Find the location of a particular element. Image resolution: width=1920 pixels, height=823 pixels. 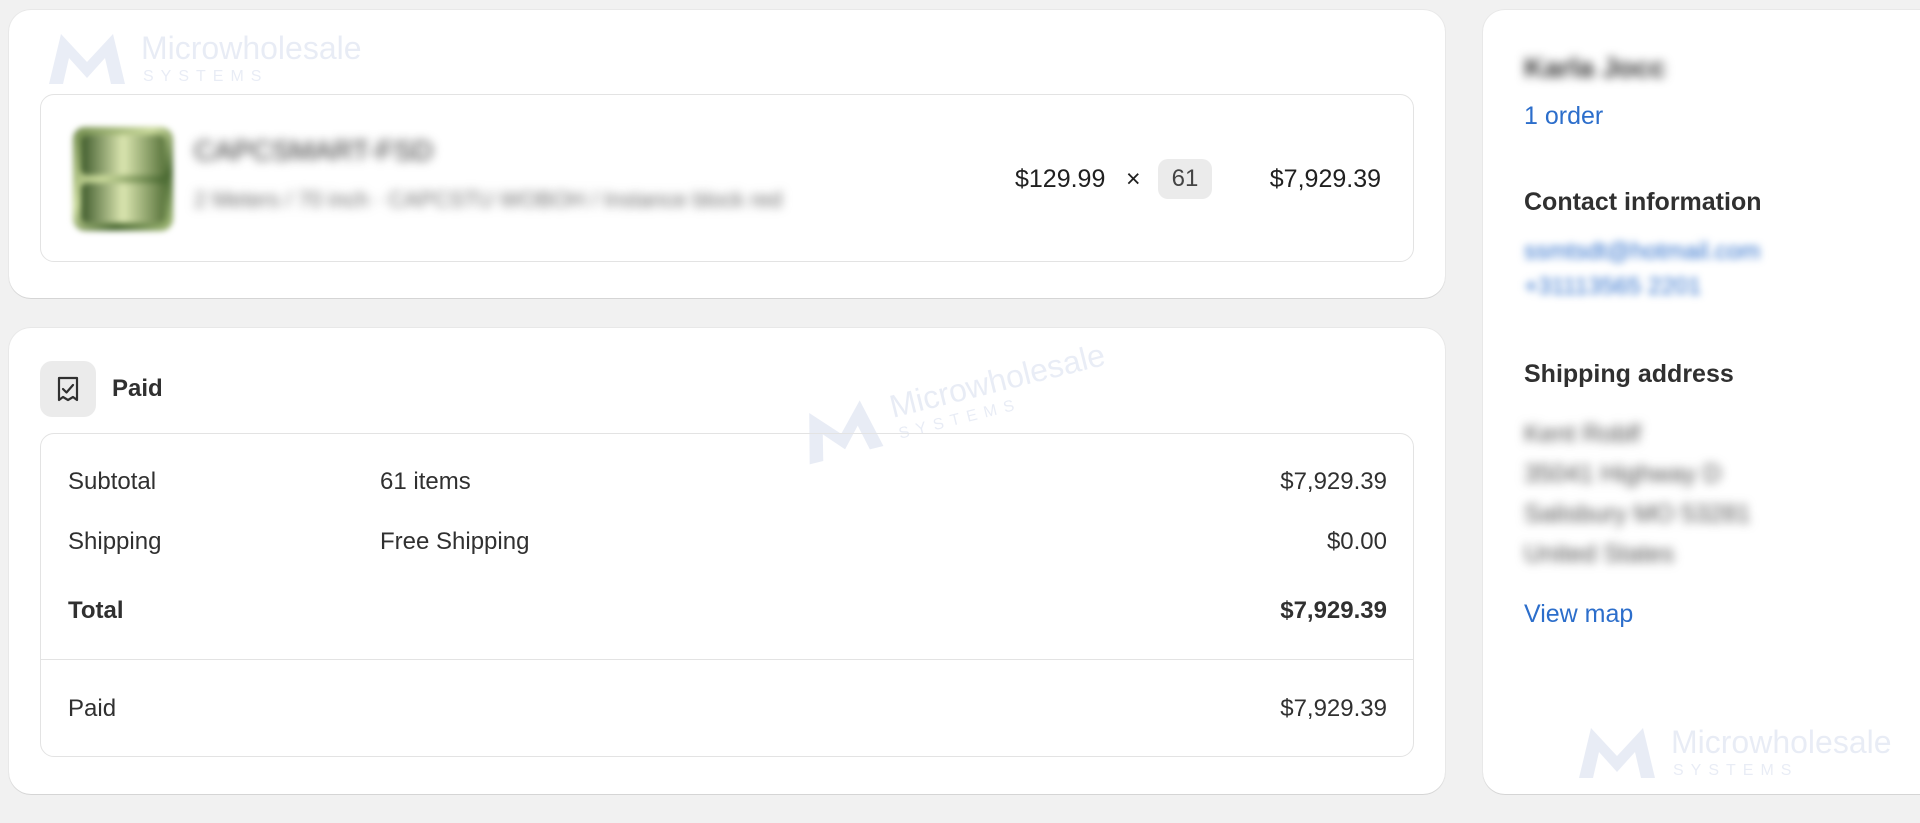

customer-email-link: ssmtsdt@hotmail.com is located at coordinates (1642, 252).